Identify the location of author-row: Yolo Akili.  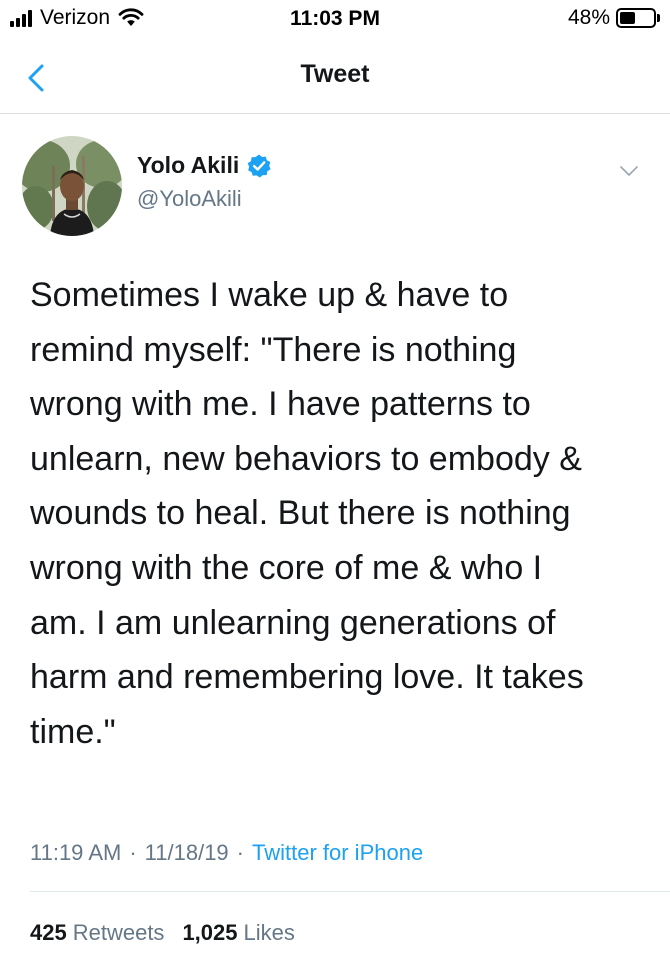
(204, 165).